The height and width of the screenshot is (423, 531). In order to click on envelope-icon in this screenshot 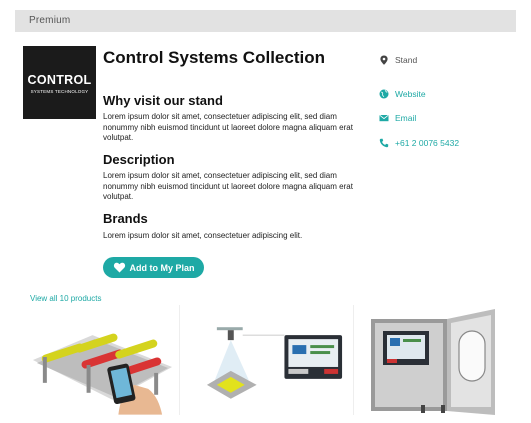, I will do `click(384, 118)`.